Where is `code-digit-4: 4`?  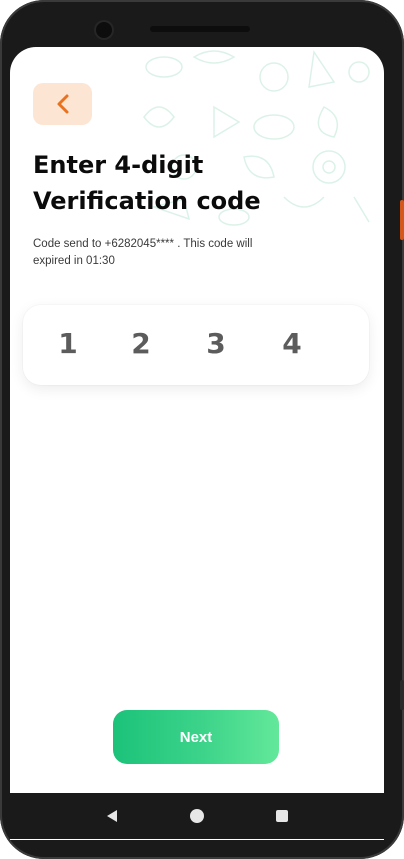 code-digit-4: 4 is located at coordinates (292, 343).